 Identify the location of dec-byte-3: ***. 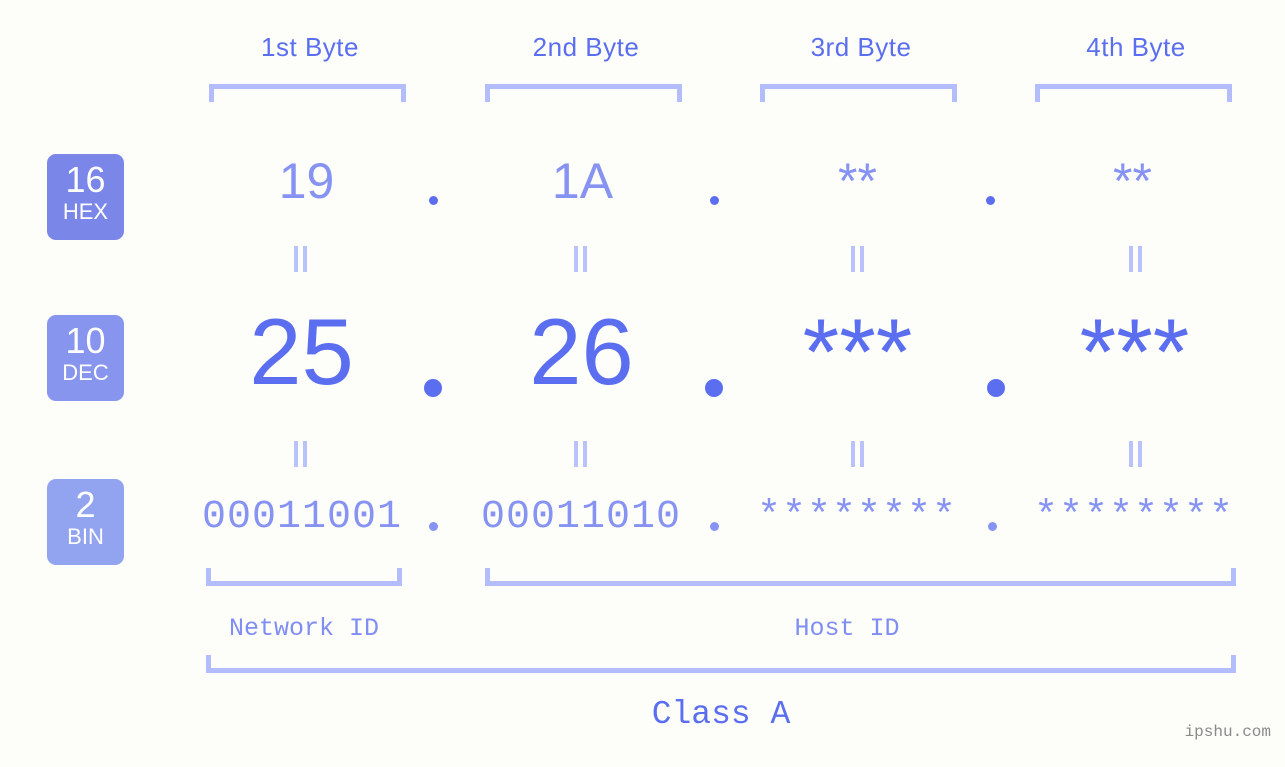
(857, 351).